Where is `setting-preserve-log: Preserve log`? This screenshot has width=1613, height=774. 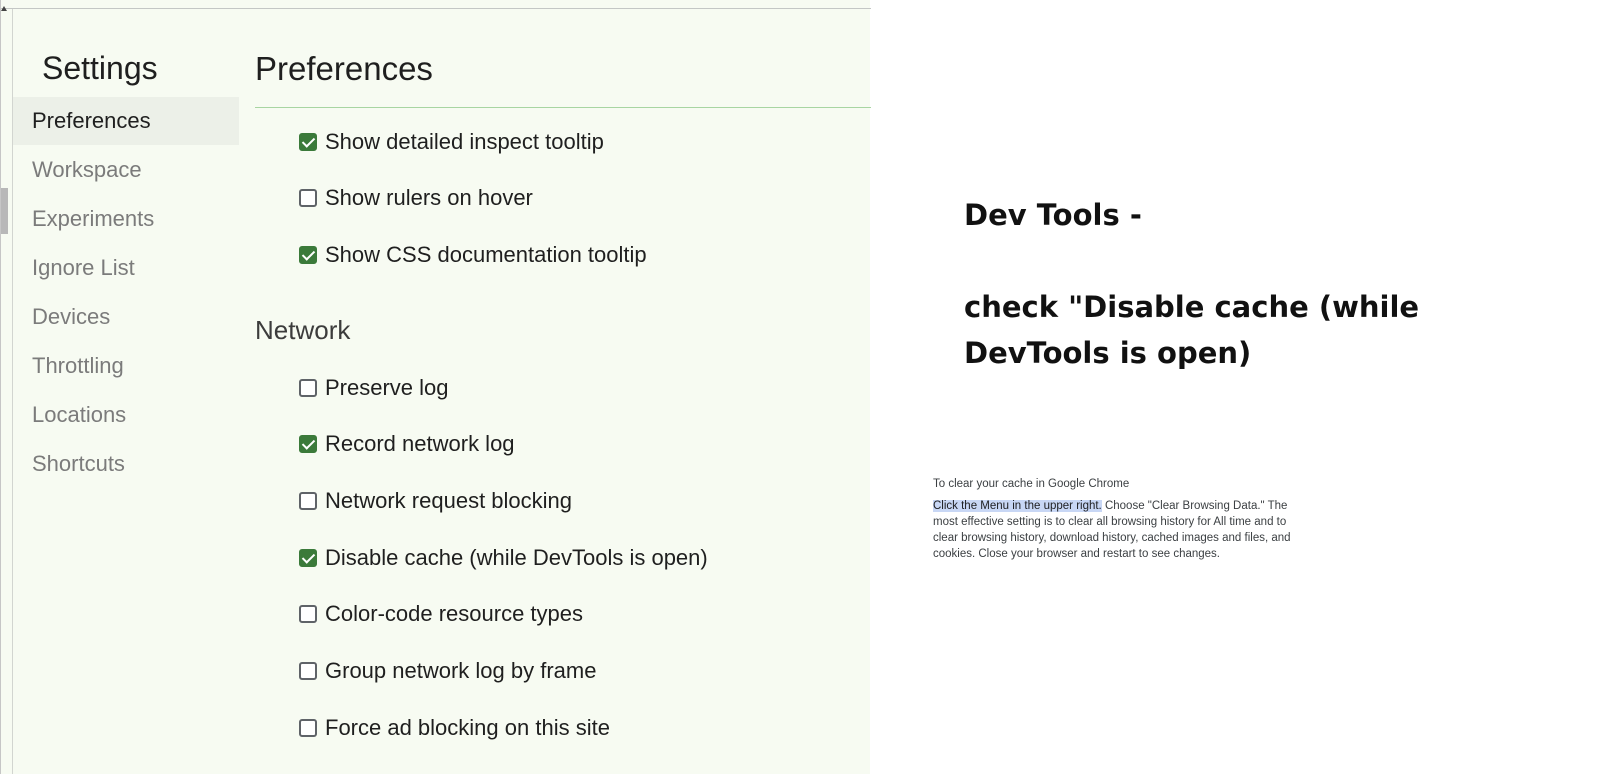
setting-preserve-log: Preserve log is located at coordinates (374, 388).